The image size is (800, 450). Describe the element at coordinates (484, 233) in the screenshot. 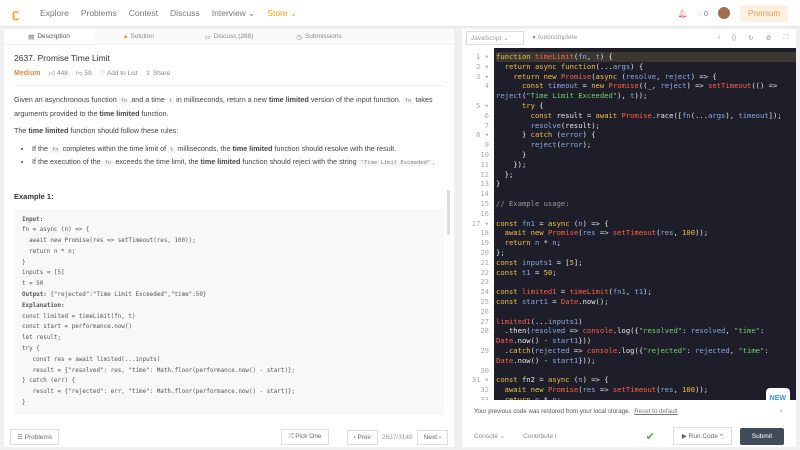

I see `line-number: 18` at that location.